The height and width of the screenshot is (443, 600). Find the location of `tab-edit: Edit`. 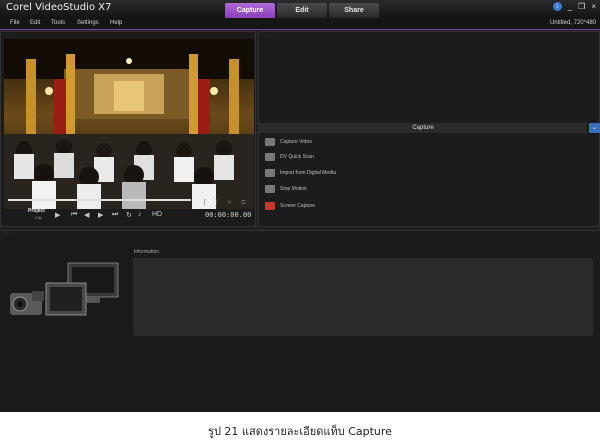

tab-edit: Edit is located at coordinates (302, 10).